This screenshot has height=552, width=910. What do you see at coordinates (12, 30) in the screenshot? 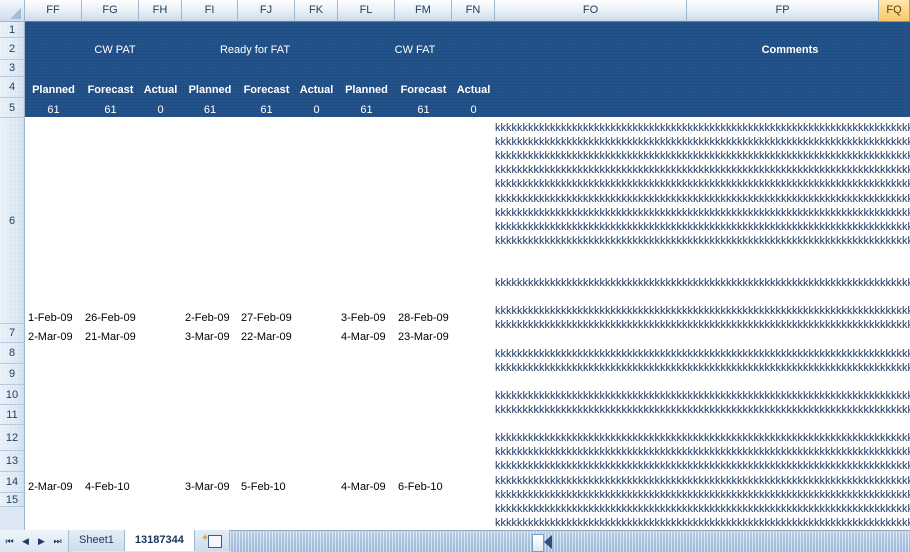
I see `row-header-1: 1` at bounding box center [12, 30].